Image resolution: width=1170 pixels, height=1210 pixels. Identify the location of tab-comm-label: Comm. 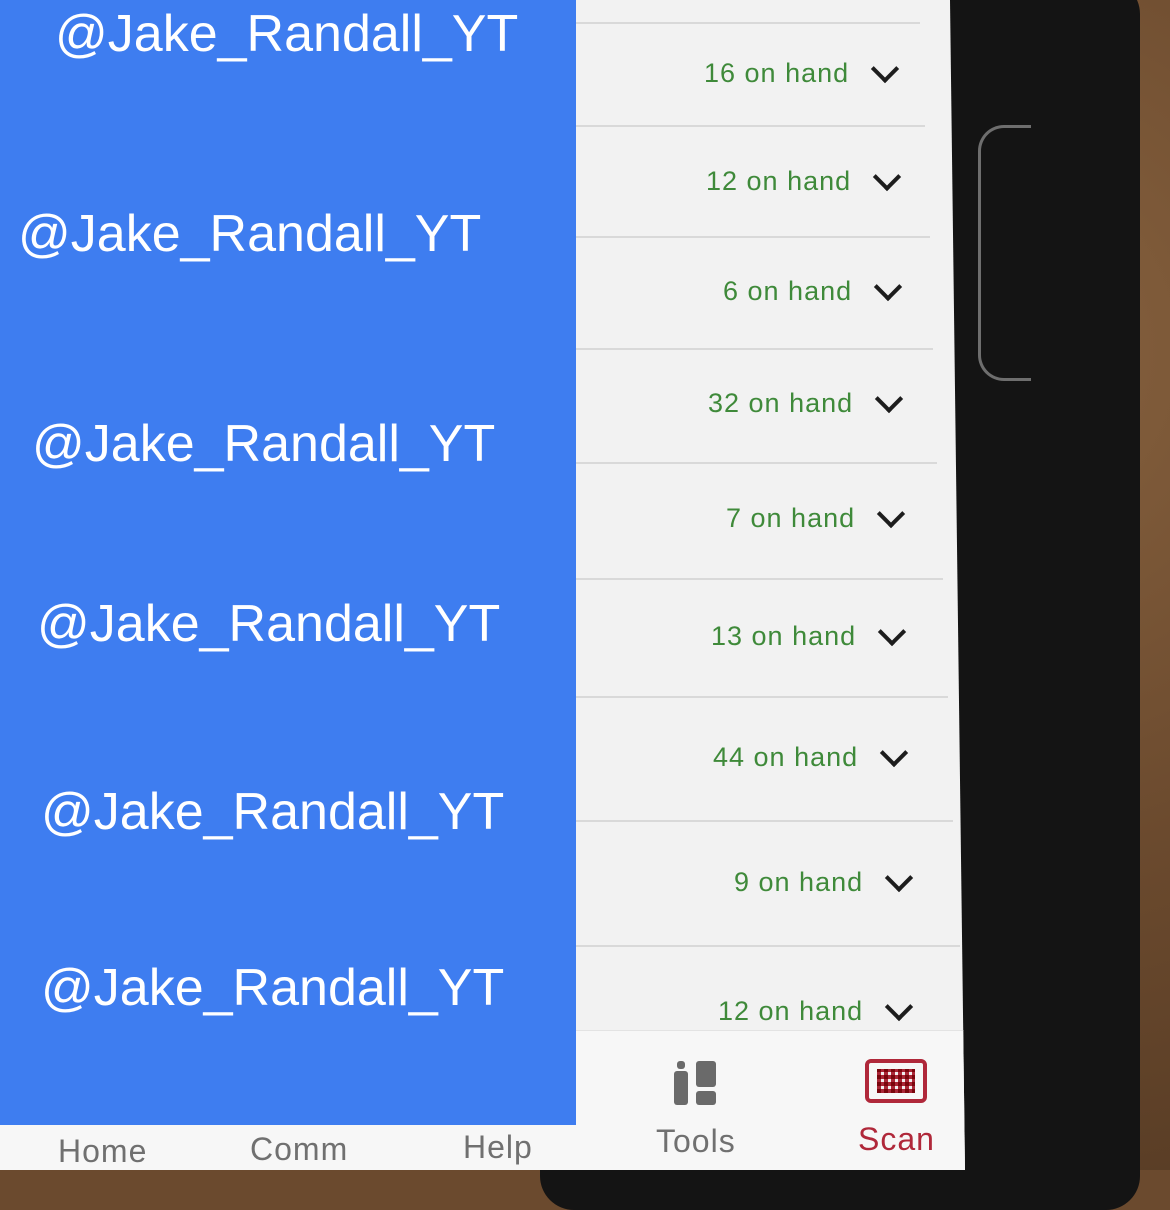
(299, 1149).